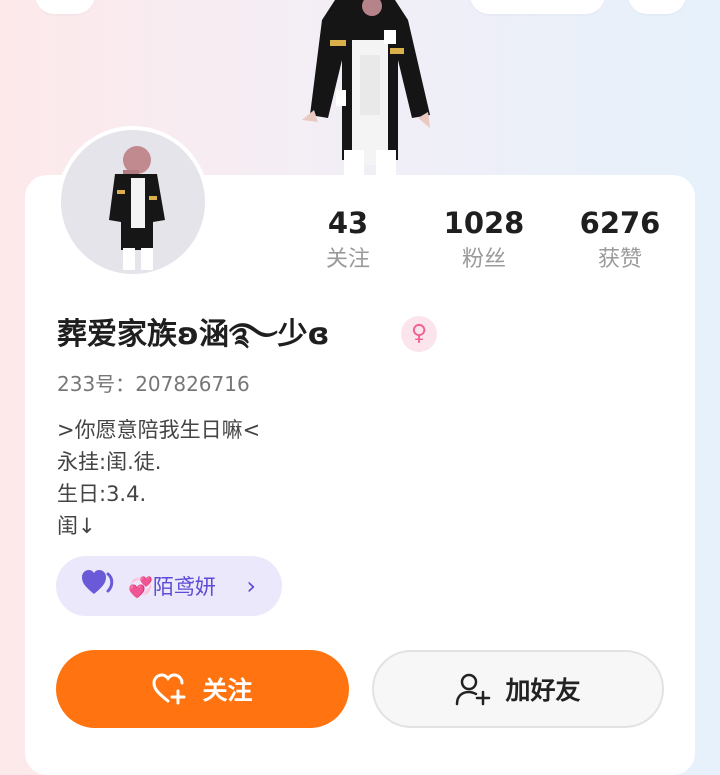  What do you see at coordinates (483, 259) in the screenshot?
I see `followers-label: 粉丝` at bounding box center [483, 259].